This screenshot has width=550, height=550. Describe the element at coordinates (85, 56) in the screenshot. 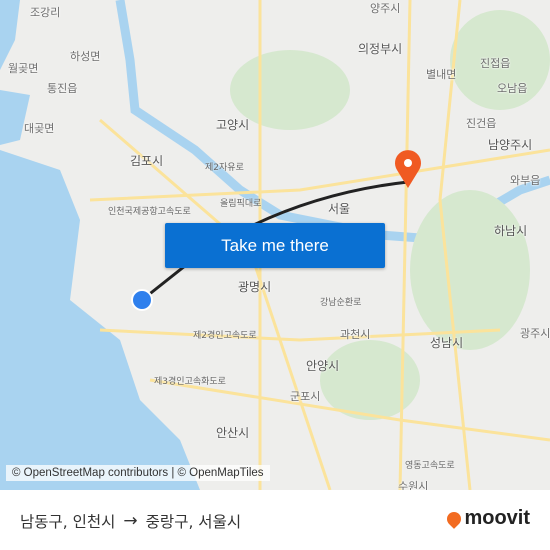

I see `place-label: 하성면` at that location.